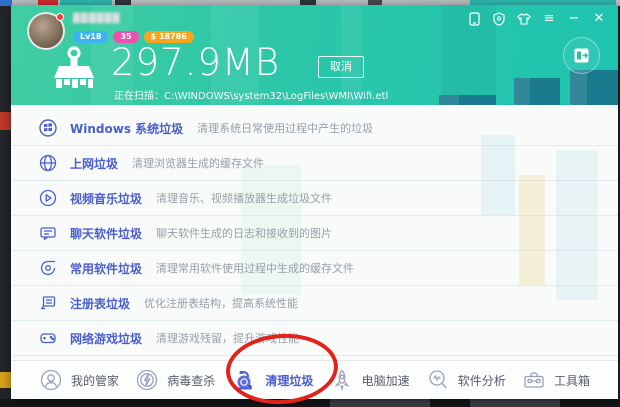  What do you see at coordinates (5, 203) in the screenshot?
I see `desktop-background-left` at bounding box center [5, 203].